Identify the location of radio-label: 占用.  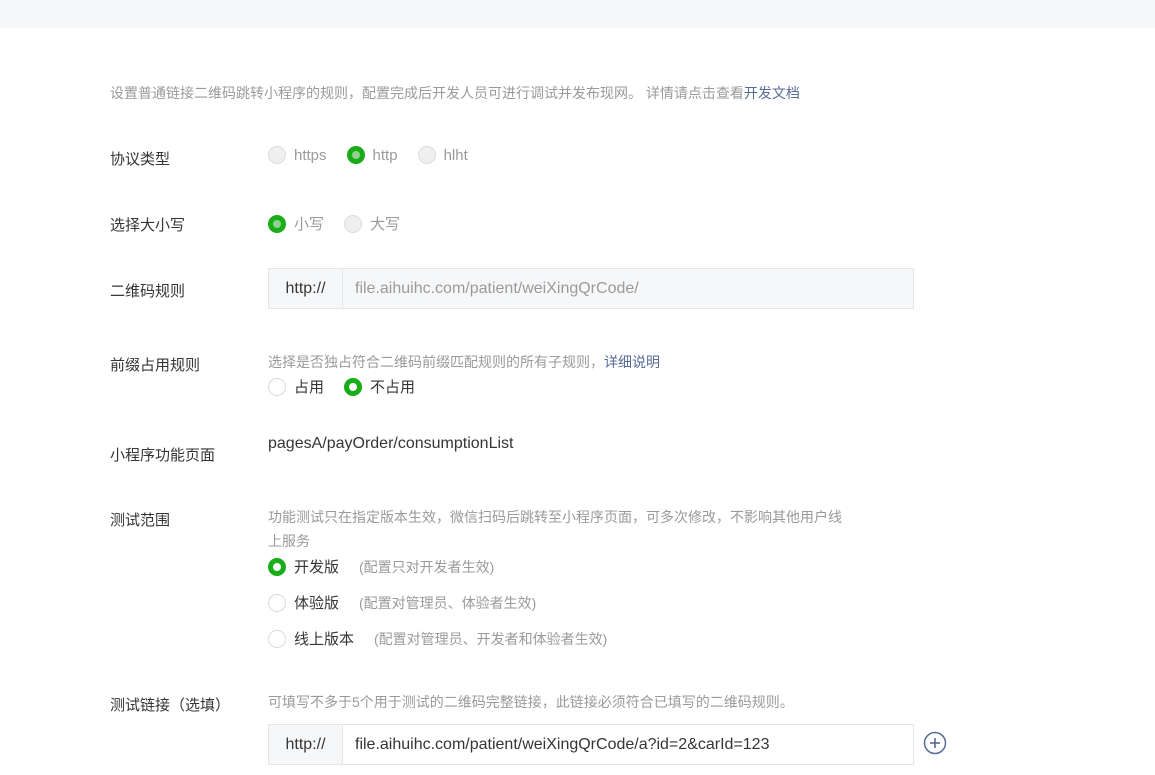
(309, 387).